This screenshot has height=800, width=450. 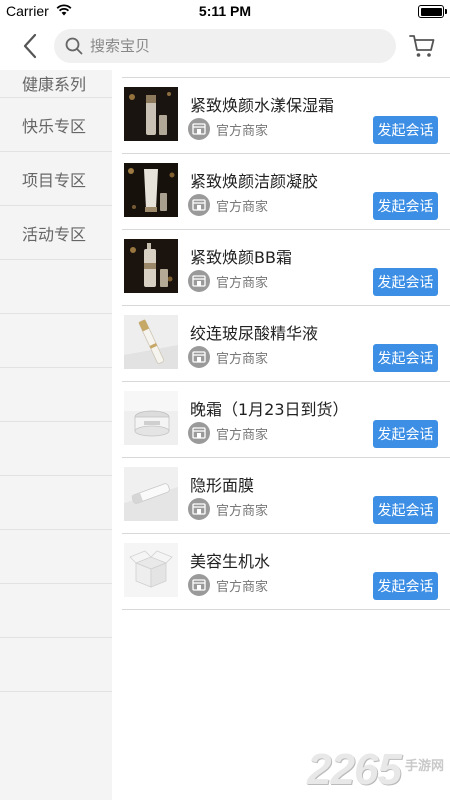 What do you see at coordinates (235, 46) in the screenshot?
I see `search-input` at bounding box center [235, 46].